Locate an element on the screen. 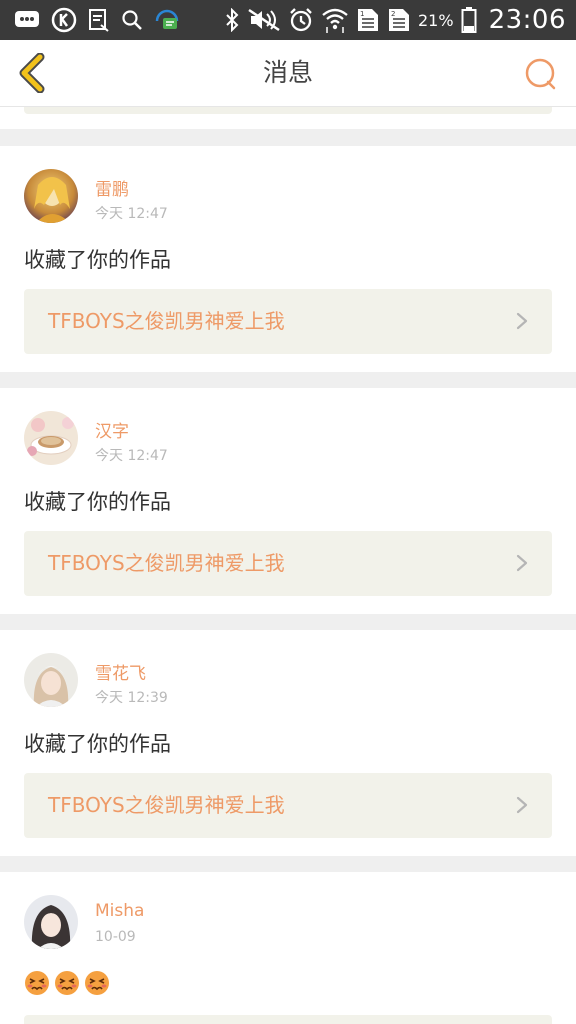 This screenshot has height=1024, width=576. user-name: Misha is located at coordinates (119, 911).